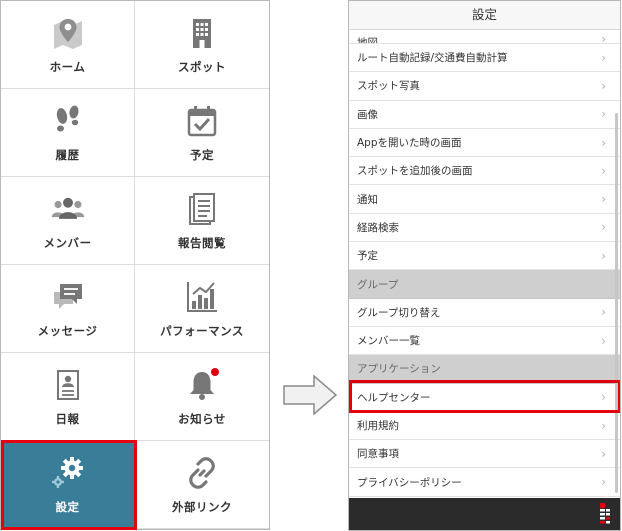 This screenshot has width=622, height=531. I want to click on link-icon, so click(202, 473).